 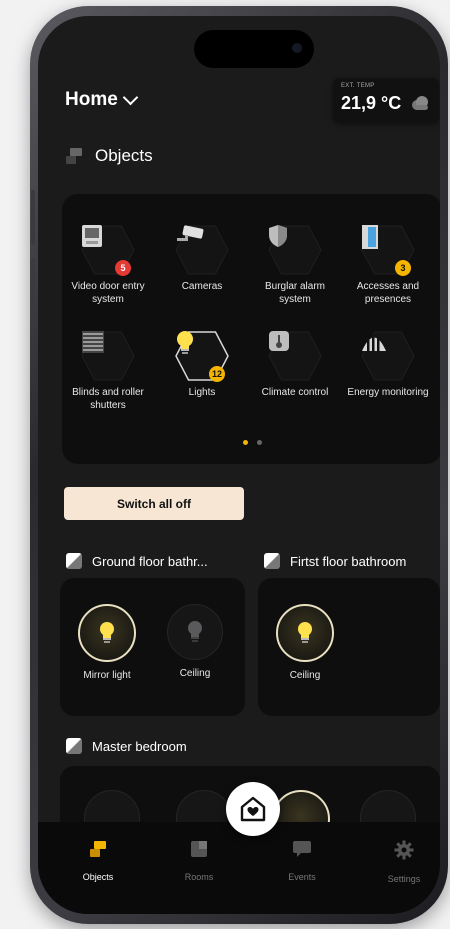 What do you see at coordinates (130, 97) in the screenshot?
I see `chevron-down-icon` at bounding box center [130, 97].